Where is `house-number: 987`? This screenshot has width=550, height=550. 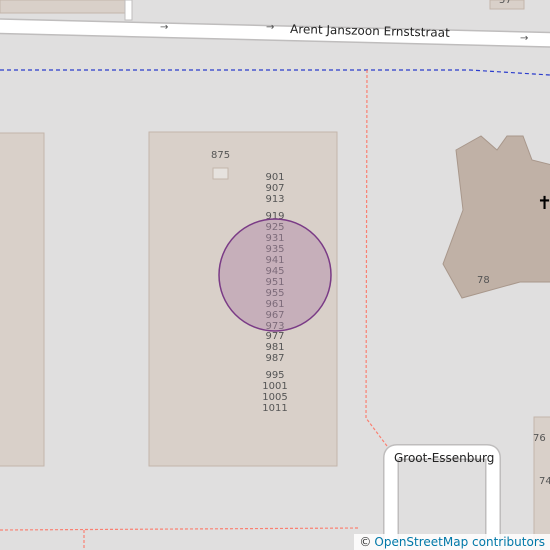 house-number: 987 is located at coordinates (274, 358).